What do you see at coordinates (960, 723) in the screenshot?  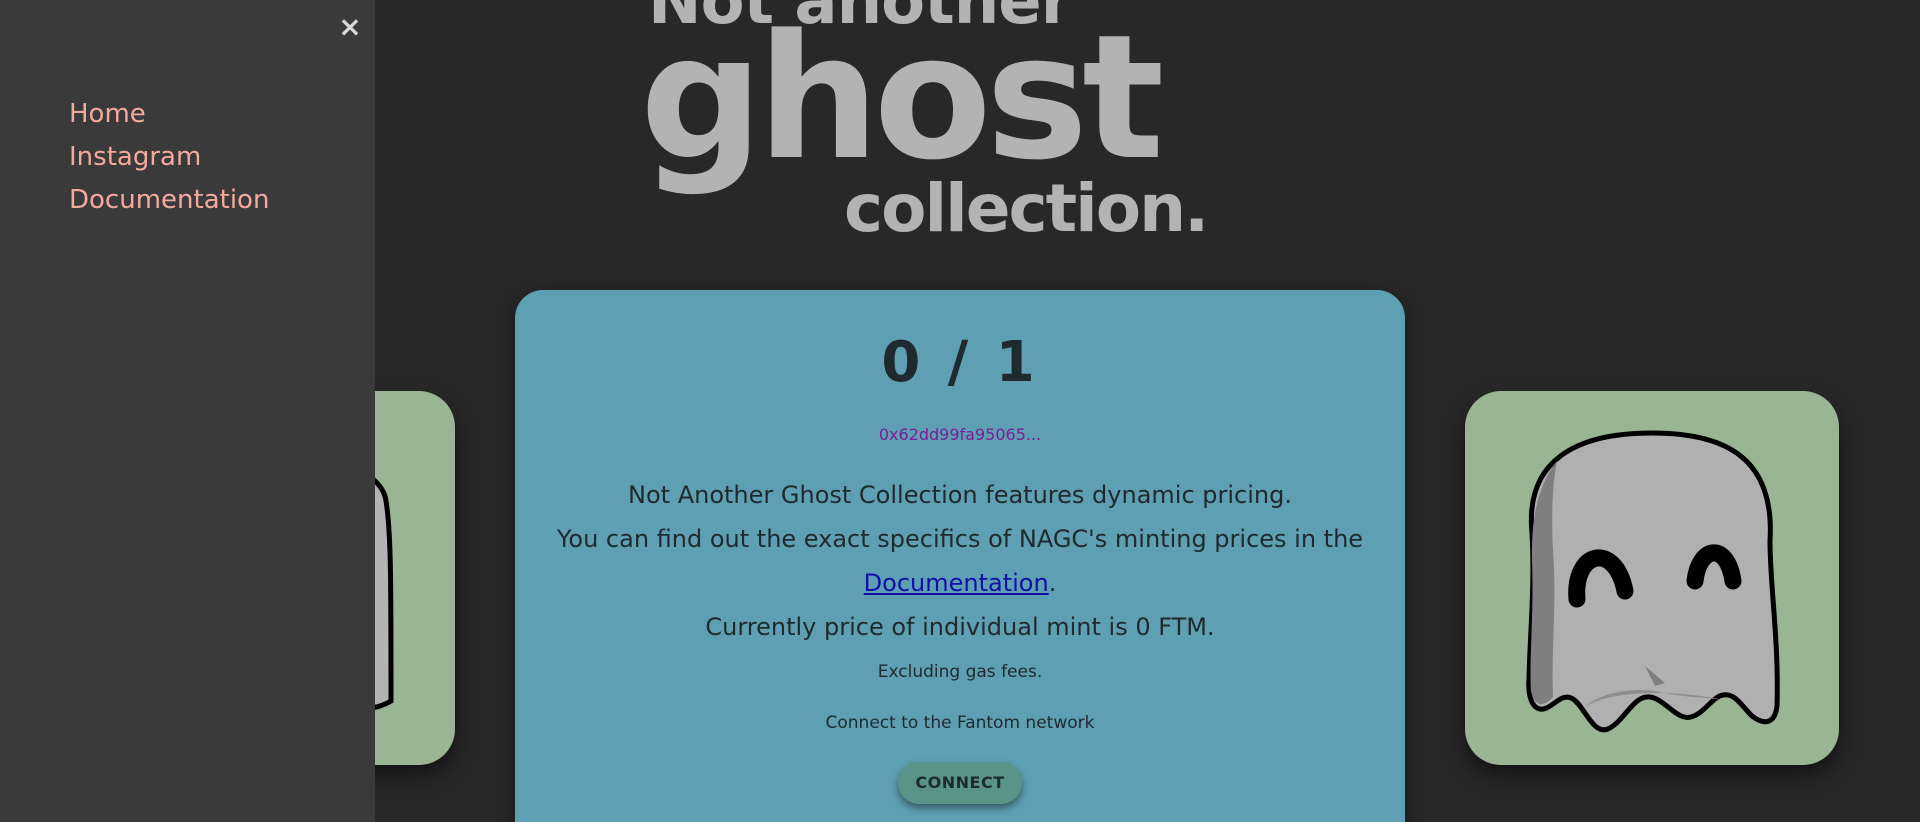 I see `network-note: Connect to the Fantom network` at bounding box center [960, 723].